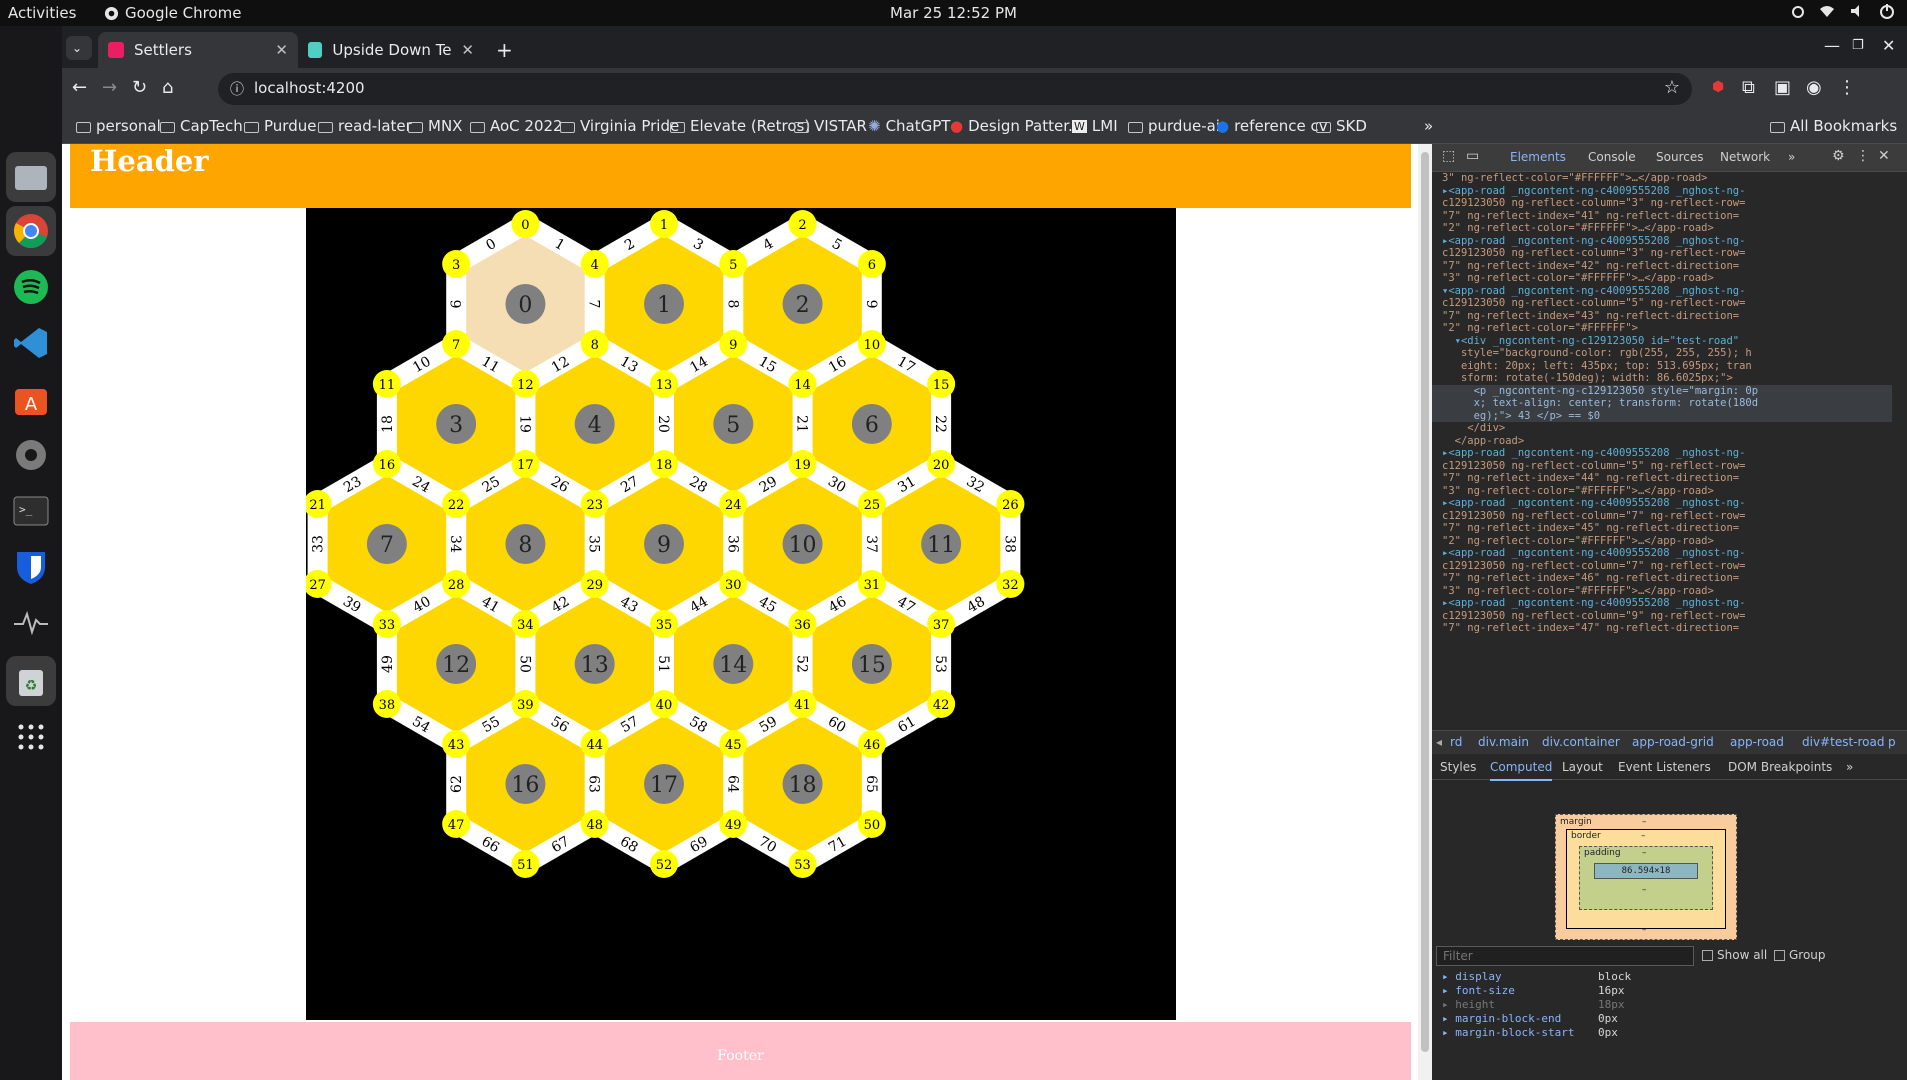  What do you see at coordinates (1662, 328) in the screenshot?
I see `dom-line: "2" ng-reflect-color="#FFFFFF">` at bounding box center [1662, 328].